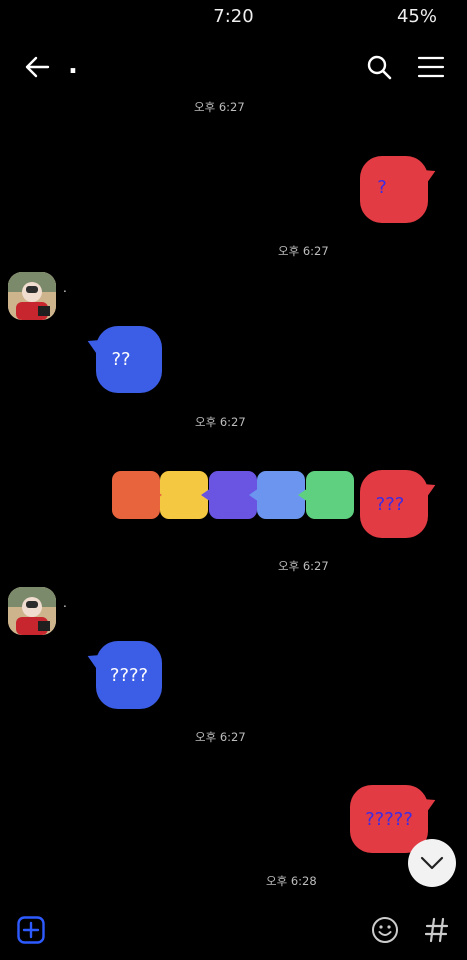  I want to click on my-message-bubble: ?????, so click(394, 819).